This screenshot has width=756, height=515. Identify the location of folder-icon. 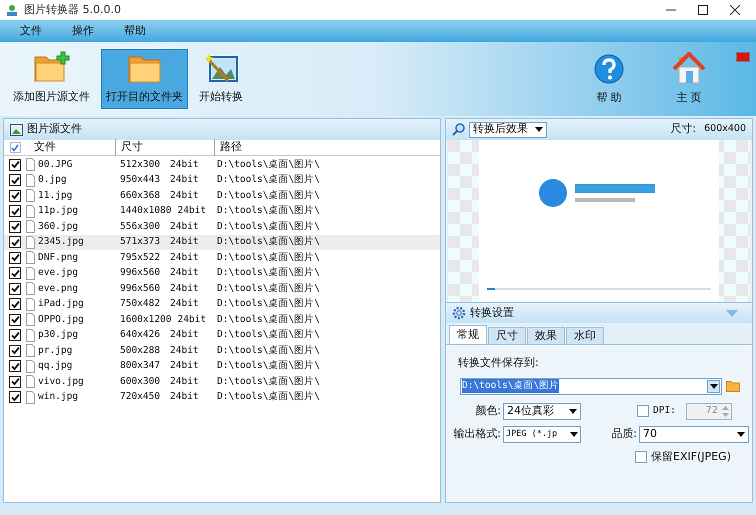
(733, 386).